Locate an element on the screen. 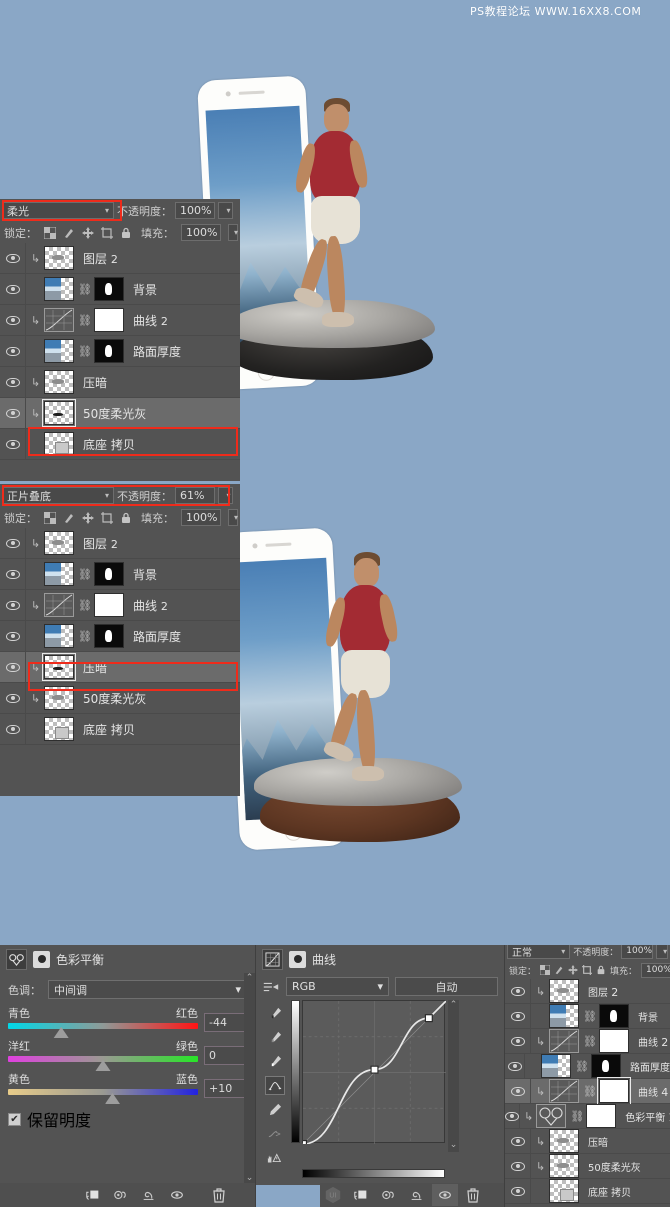 The width and height of the screenshot is (670, 1207). layer-list-top: ↳ 图层 2 ⛓ 背景 ↳ ⛓ 曲线 2 ⛓ 路面厚度 ↳ 压暗 ↳ 50度柔光灰 底座 拷贝 is located at coordinates (120, 351).